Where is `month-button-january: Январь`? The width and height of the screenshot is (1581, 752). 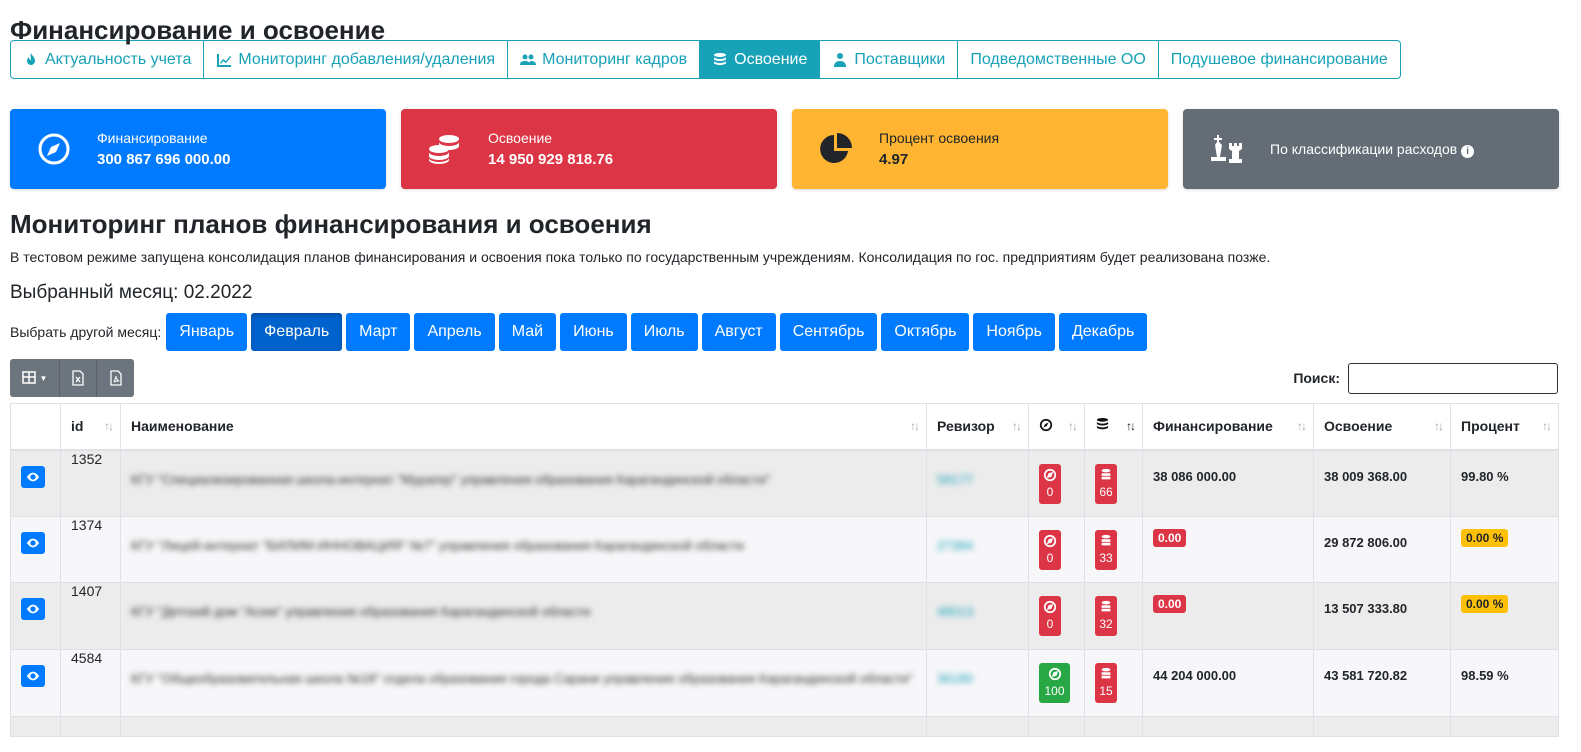
month-button-january: Январь is located at coordinates (207, 332).